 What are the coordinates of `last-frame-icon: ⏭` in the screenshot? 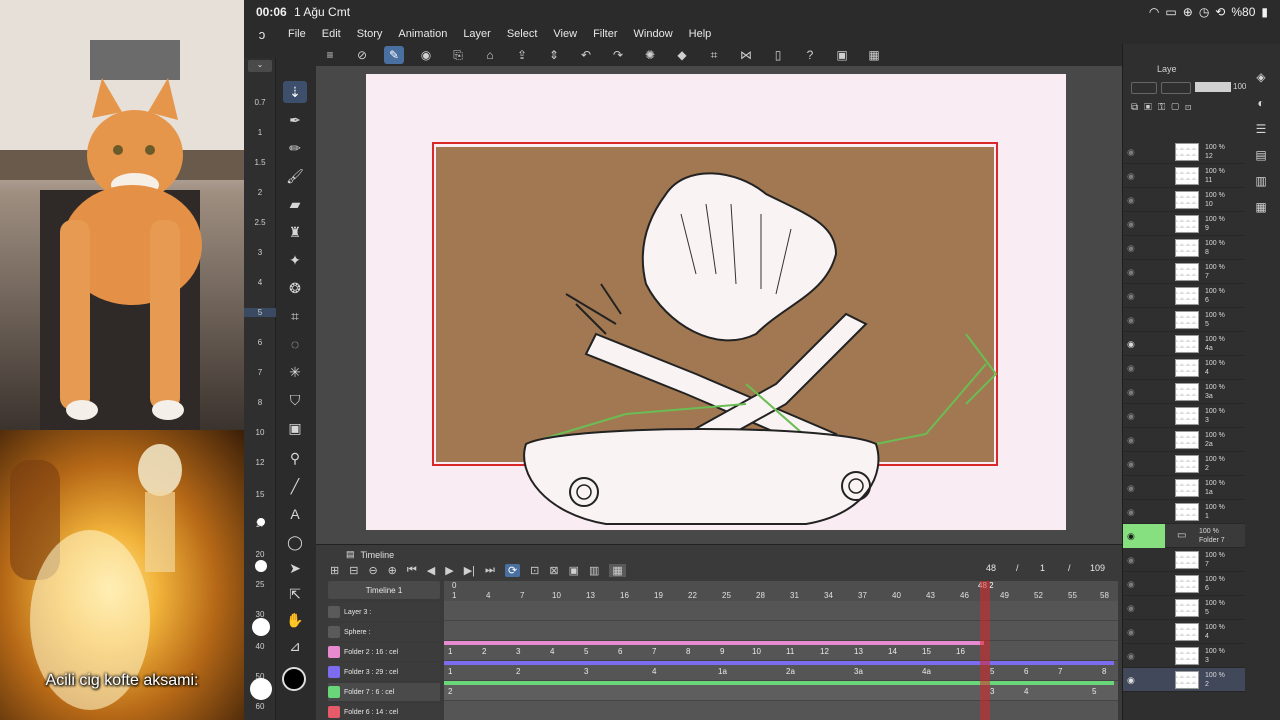 It's located at (490, 570).